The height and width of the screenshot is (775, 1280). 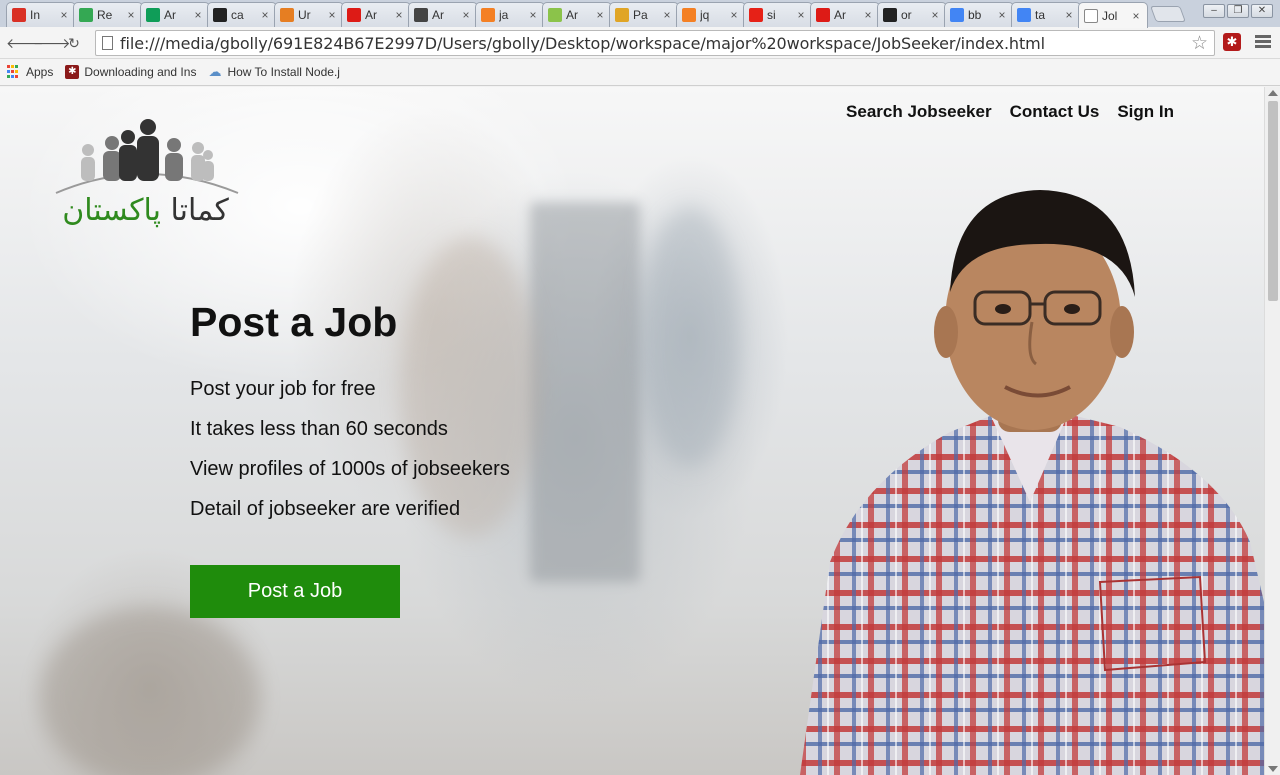 I want to click on tab-title: bb, so click(x=975, y=15).